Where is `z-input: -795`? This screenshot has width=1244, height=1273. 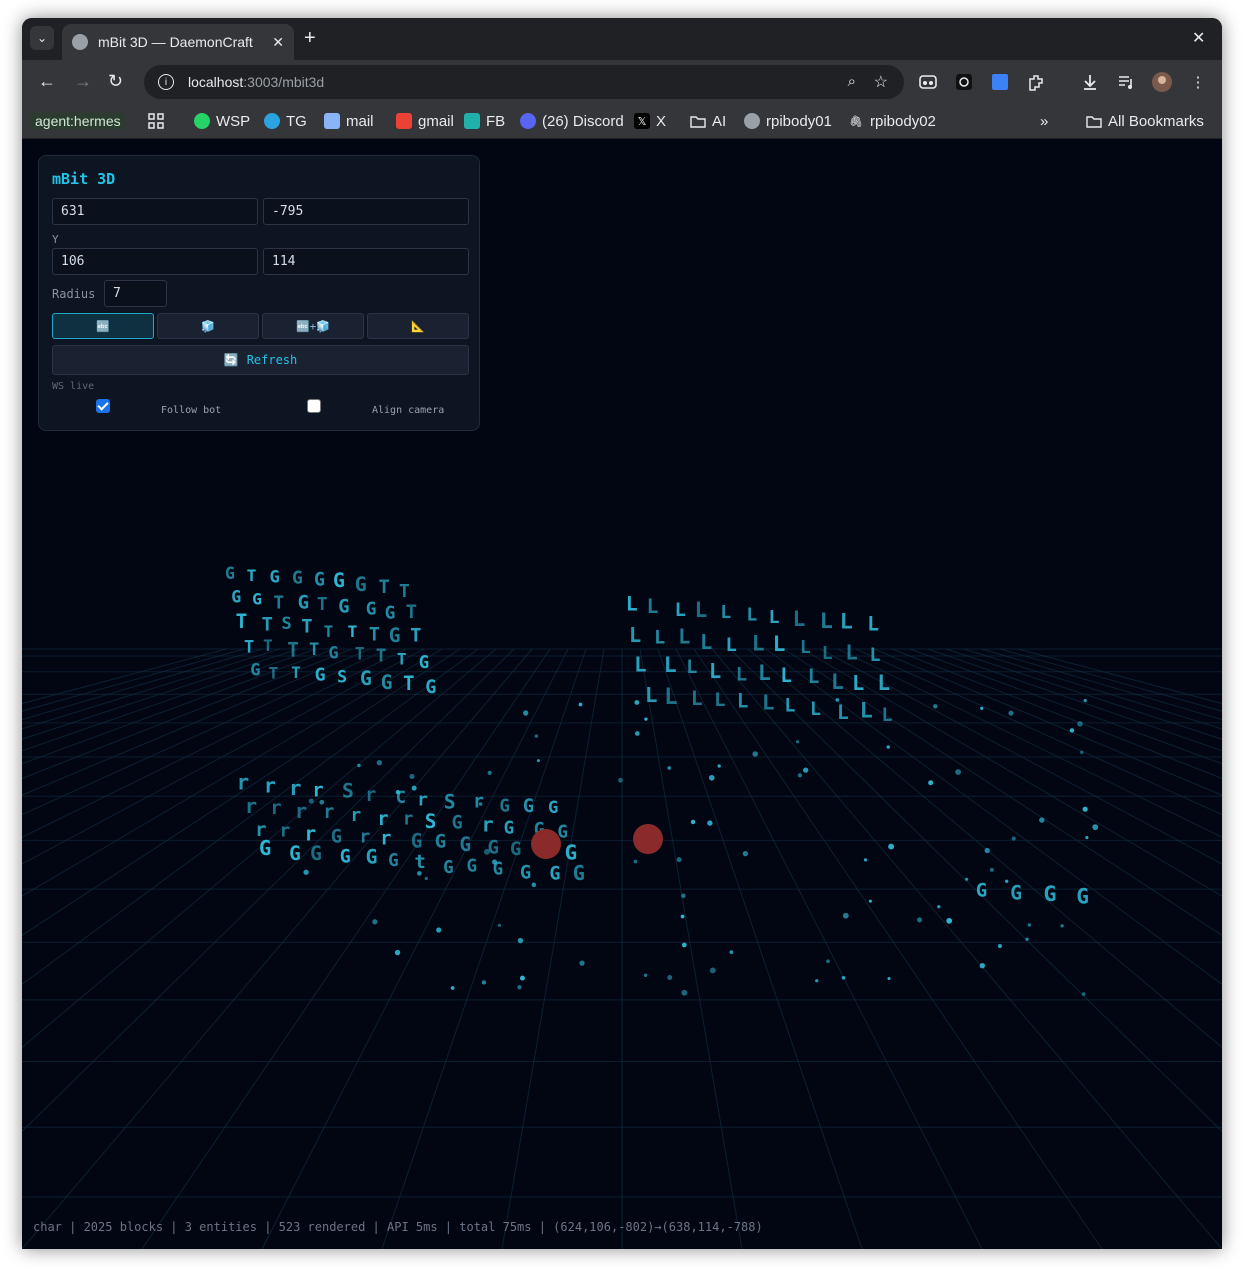 z-input: -795 is located at coordinates (366, 211).